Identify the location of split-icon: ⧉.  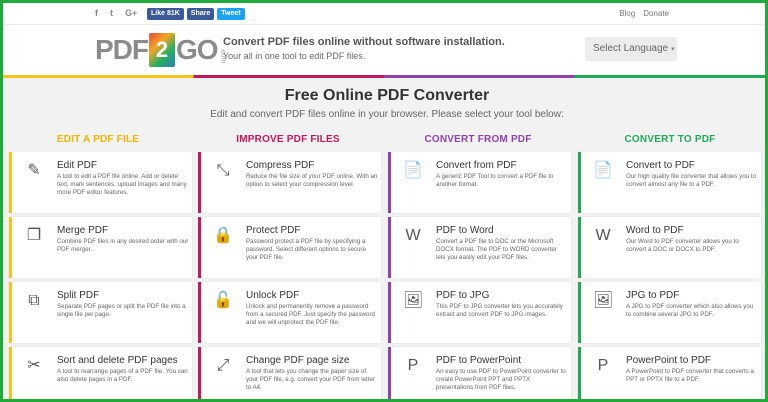
(34, 300).